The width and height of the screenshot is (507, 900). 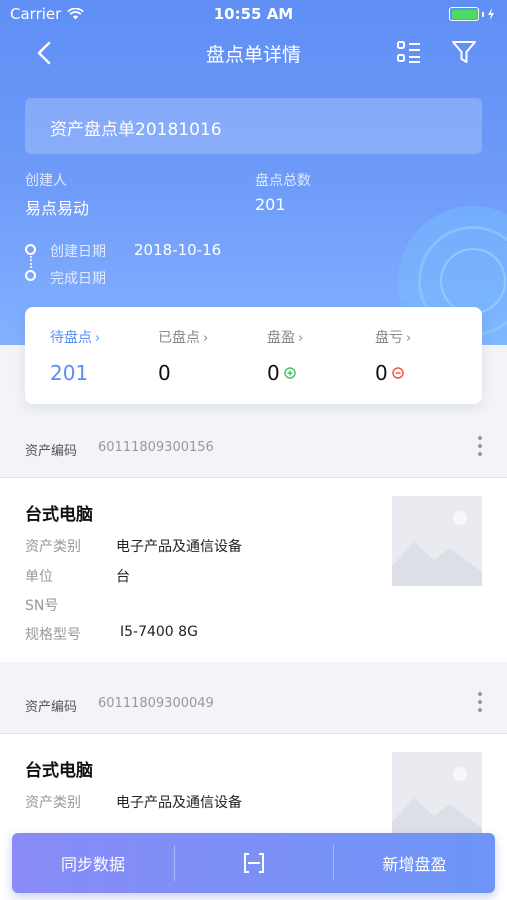 What do you see at coordinates (253, 355) in the screenshot?
I see `stats-card: 待盘点 › 201 已盘点 › 0 盘盈 › 0 盘亏 › 0` at bounding box center [253, 355].